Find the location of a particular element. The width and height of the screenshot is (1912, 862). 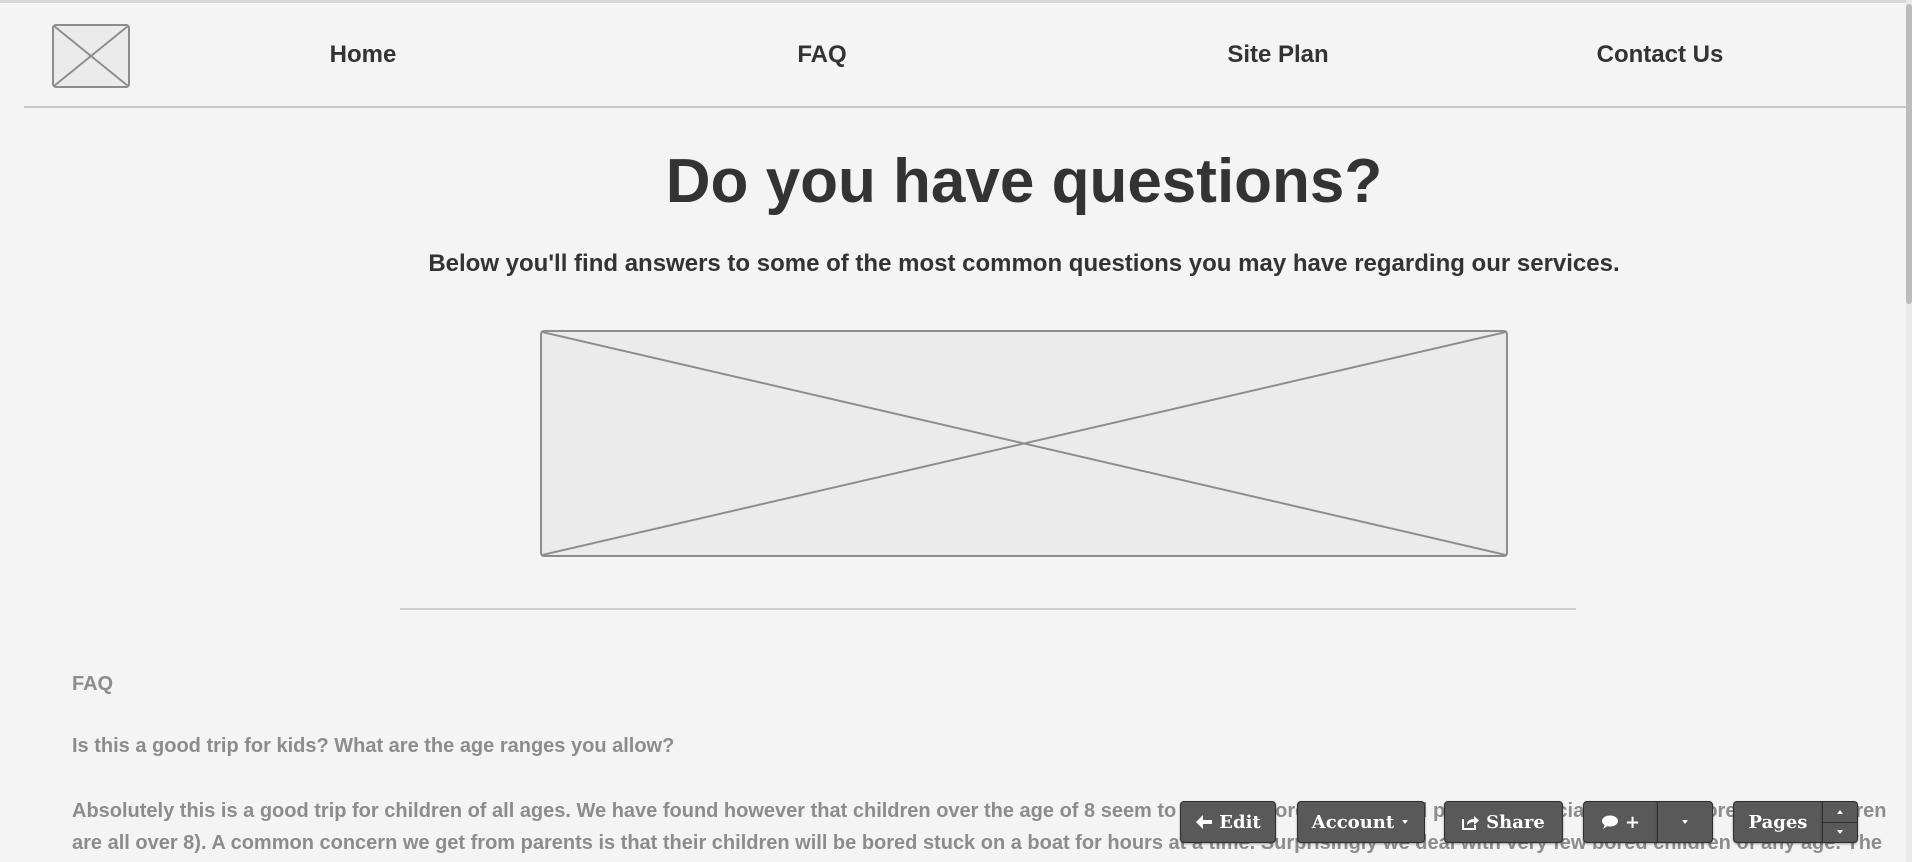

content-divider is located at coordinates (988, 609).